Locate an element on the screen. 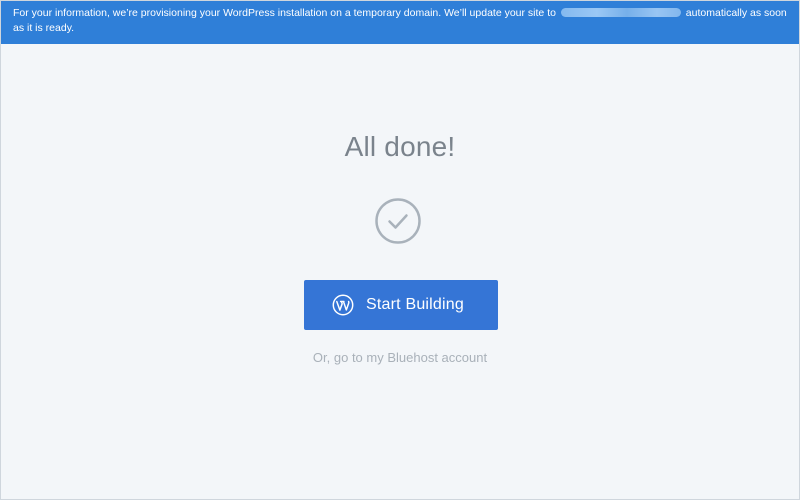 The image size is (800, 500). redacted-domain is located at coordinates (620, 12).